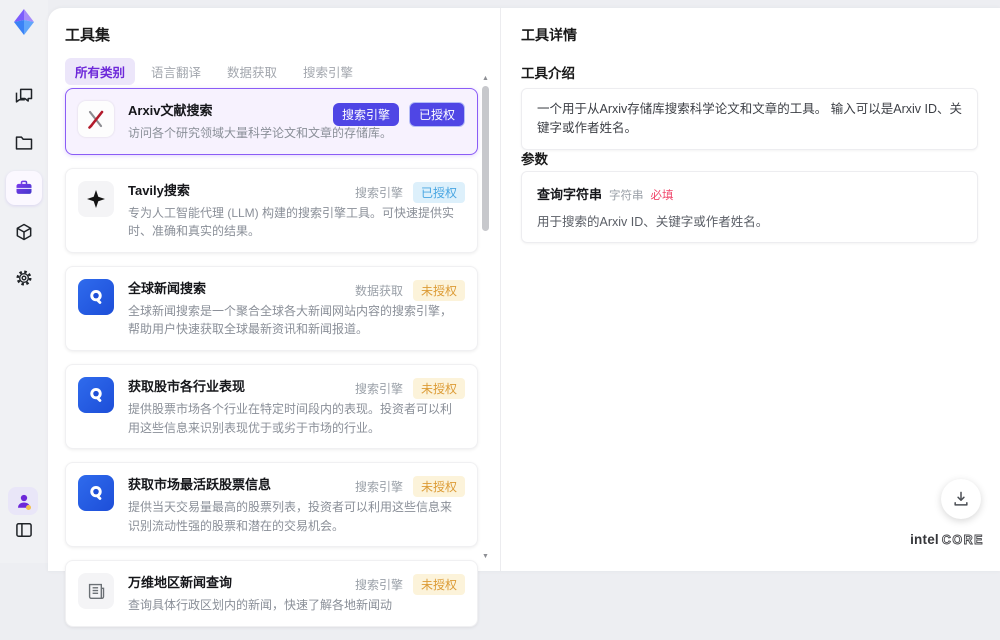 This screenshot has height=640, width=1000. What do you see at coordinates (100, 71) in the screenshot?
I see `tab-all-categories: 所有类别` at bounding box center [100, 71].